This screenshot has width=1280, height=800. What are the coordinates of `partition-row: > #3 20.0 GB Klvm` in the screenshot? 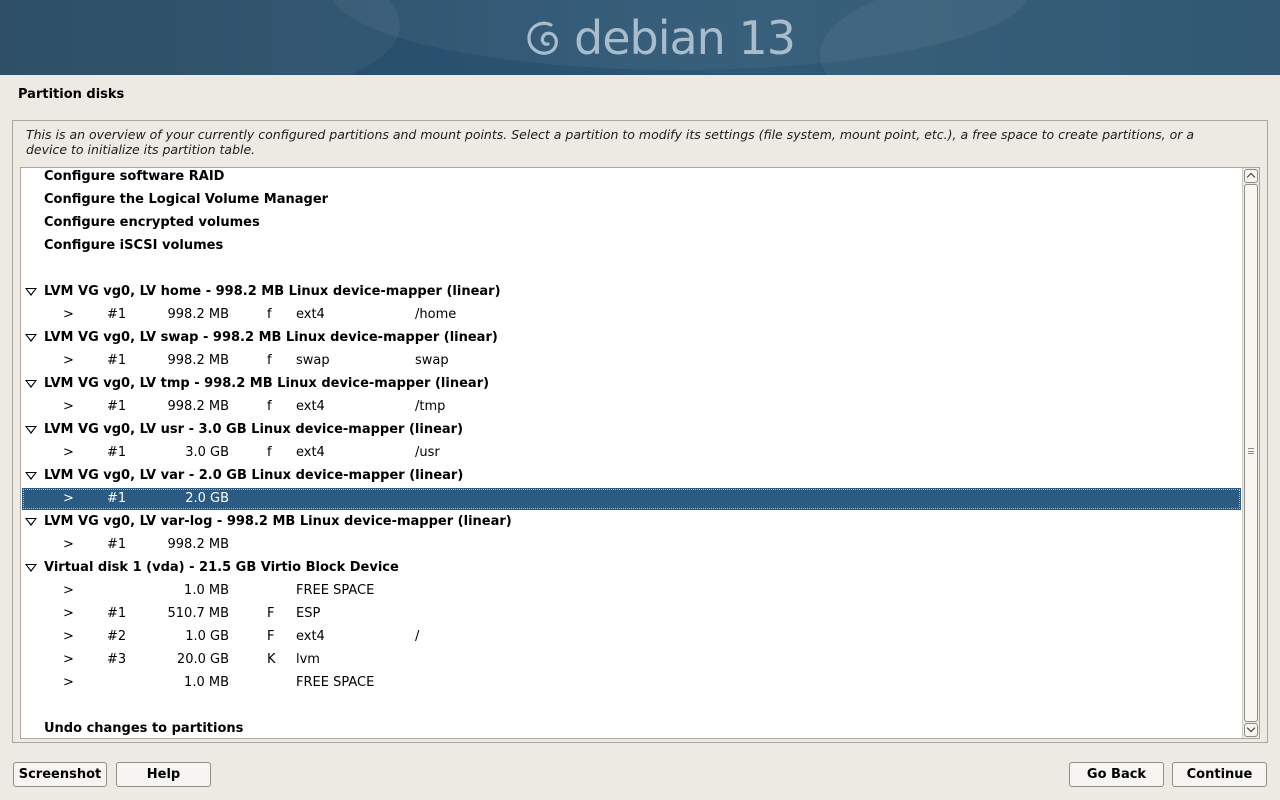 It's located at (631, 660).